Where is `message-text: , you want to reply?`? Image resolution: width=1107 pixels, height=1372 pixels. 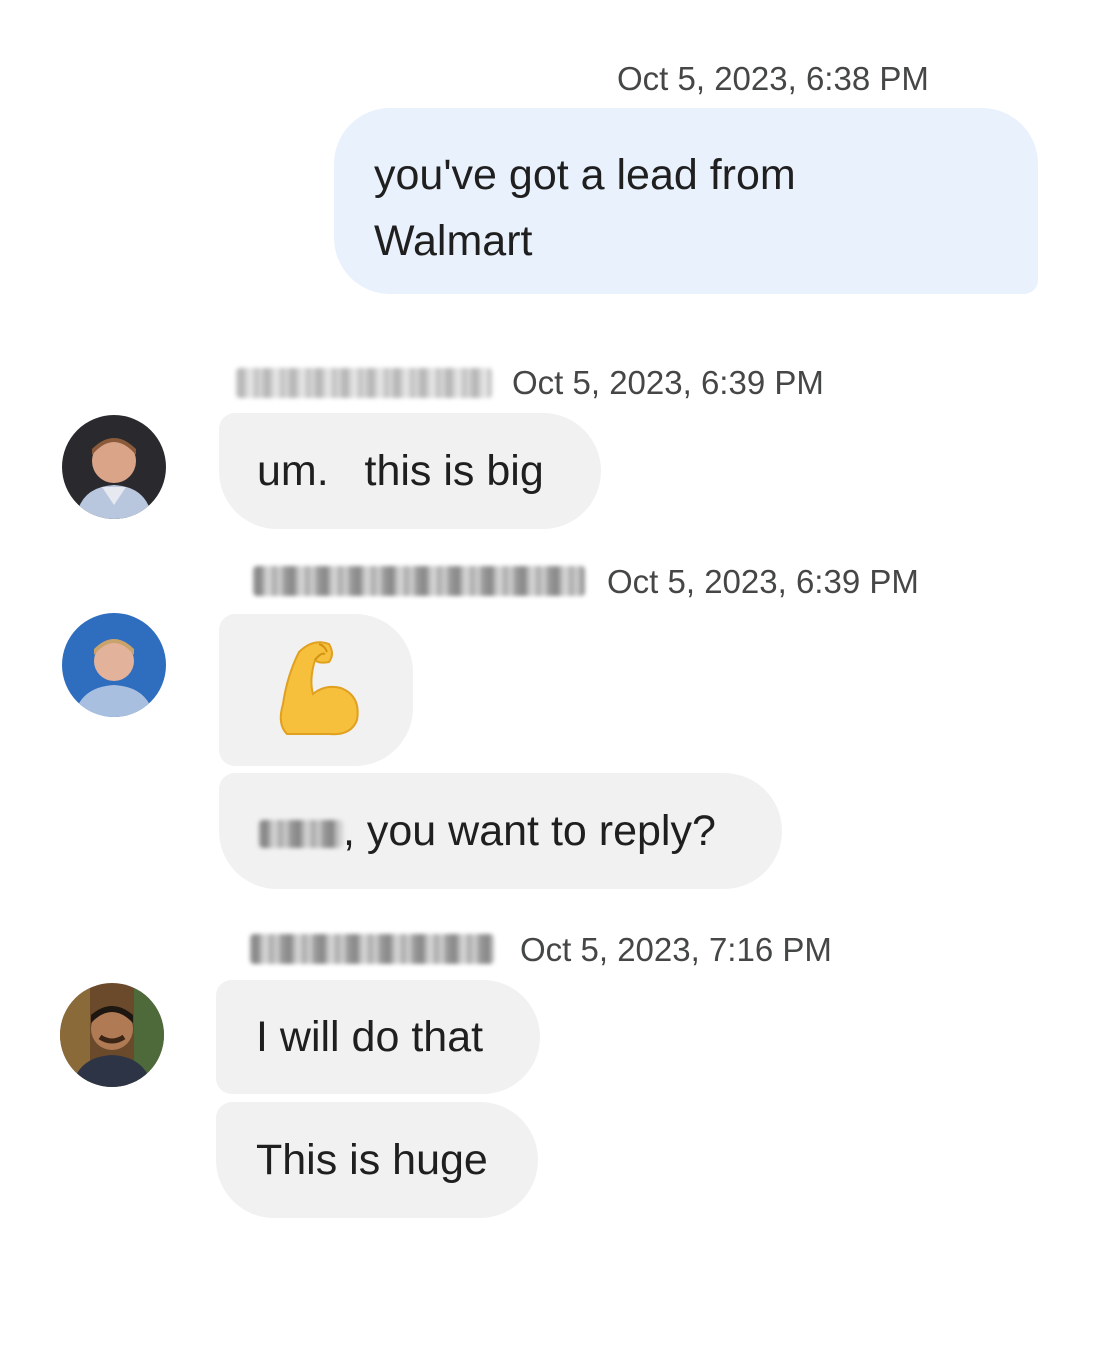
message-text: , you want to reply? is located at coordinates (529, 831).